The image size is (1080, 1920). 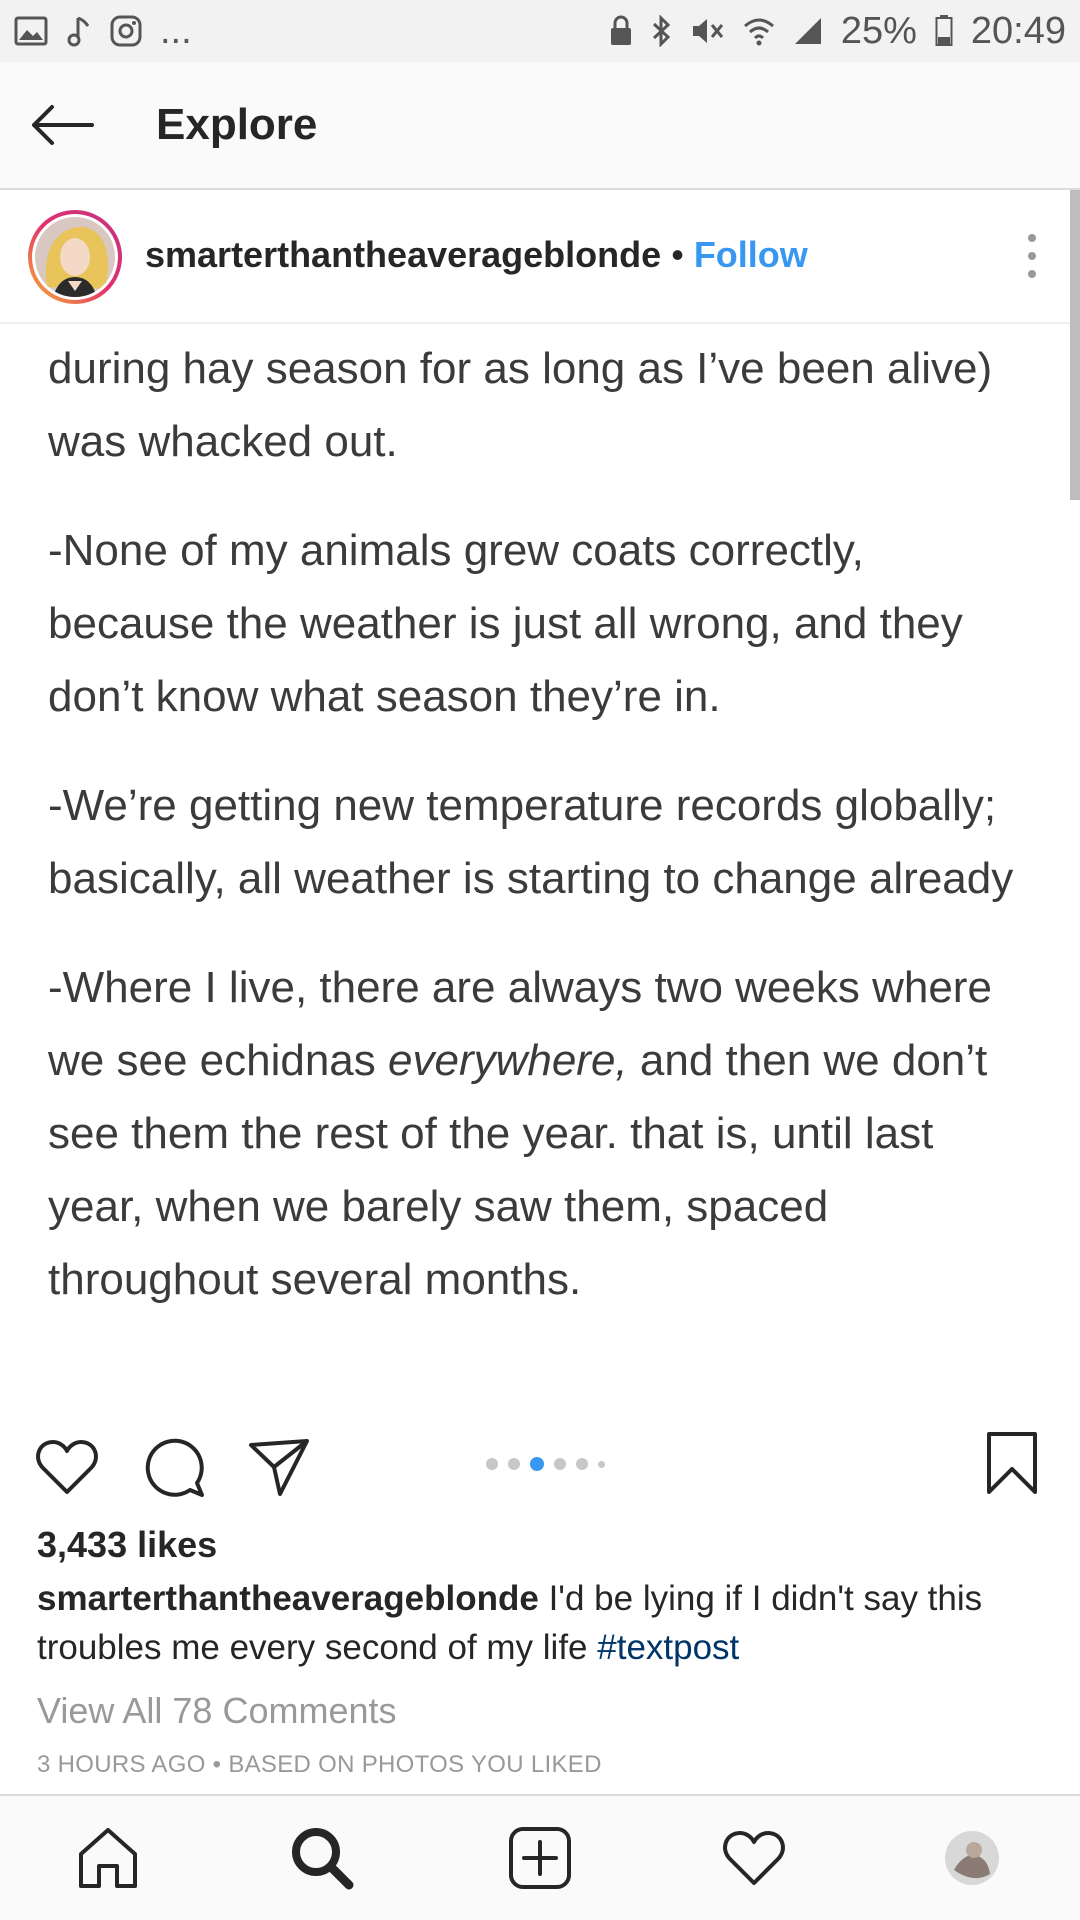 I want to click on profile-avatar, so click(x=972, y=1858).